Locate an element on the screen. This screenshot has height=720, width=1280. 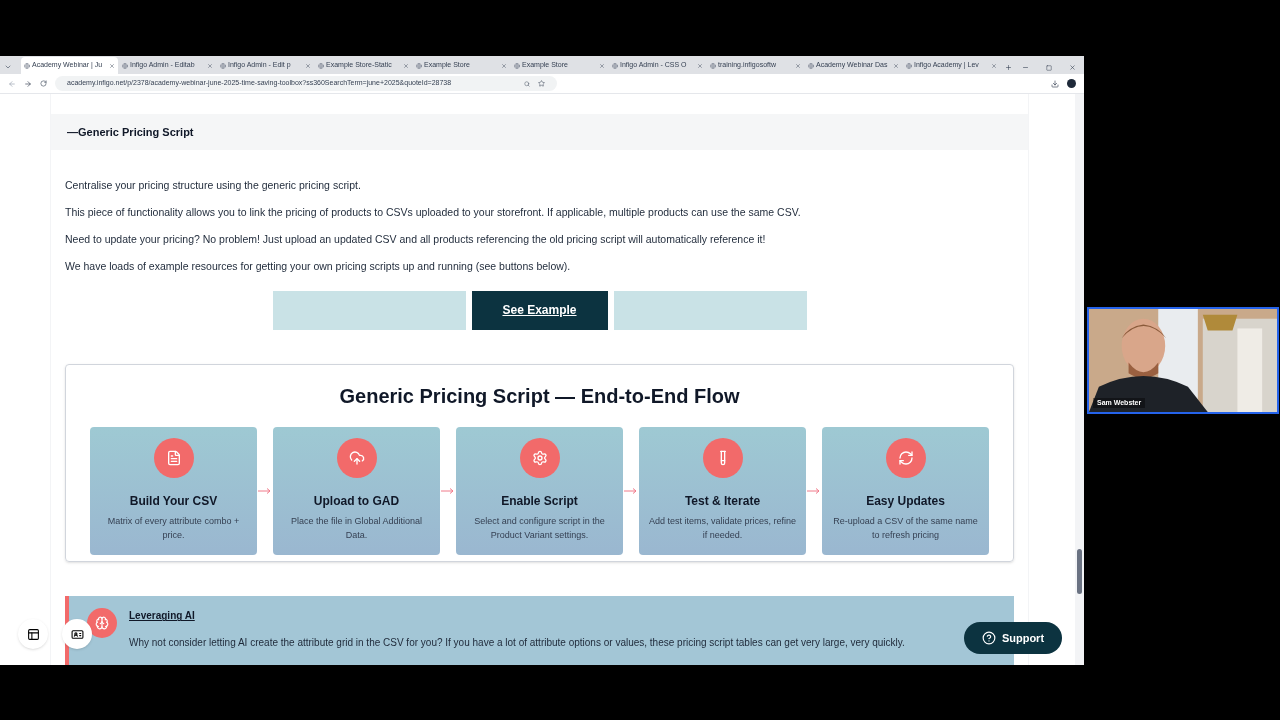
layout-toggle-button is located at coordinates (33, 634).